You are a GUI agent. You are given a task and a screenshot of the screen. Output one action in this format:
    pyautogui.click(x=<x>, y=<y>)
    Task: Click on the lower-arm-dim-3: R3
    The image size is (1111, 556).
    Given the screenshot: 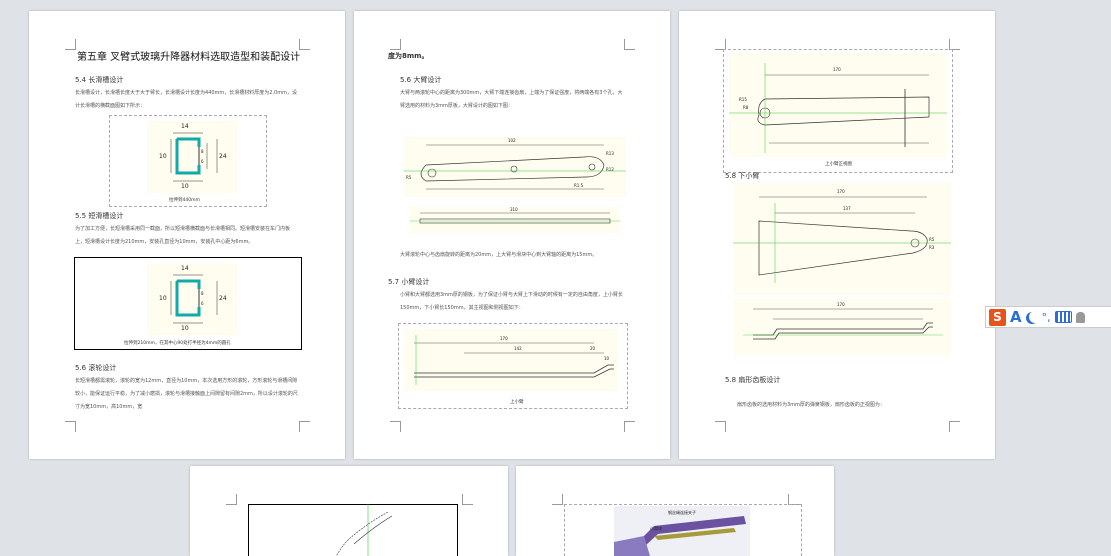 What is the action you would take?
    pyautogui.click(x=932, y=247)
    